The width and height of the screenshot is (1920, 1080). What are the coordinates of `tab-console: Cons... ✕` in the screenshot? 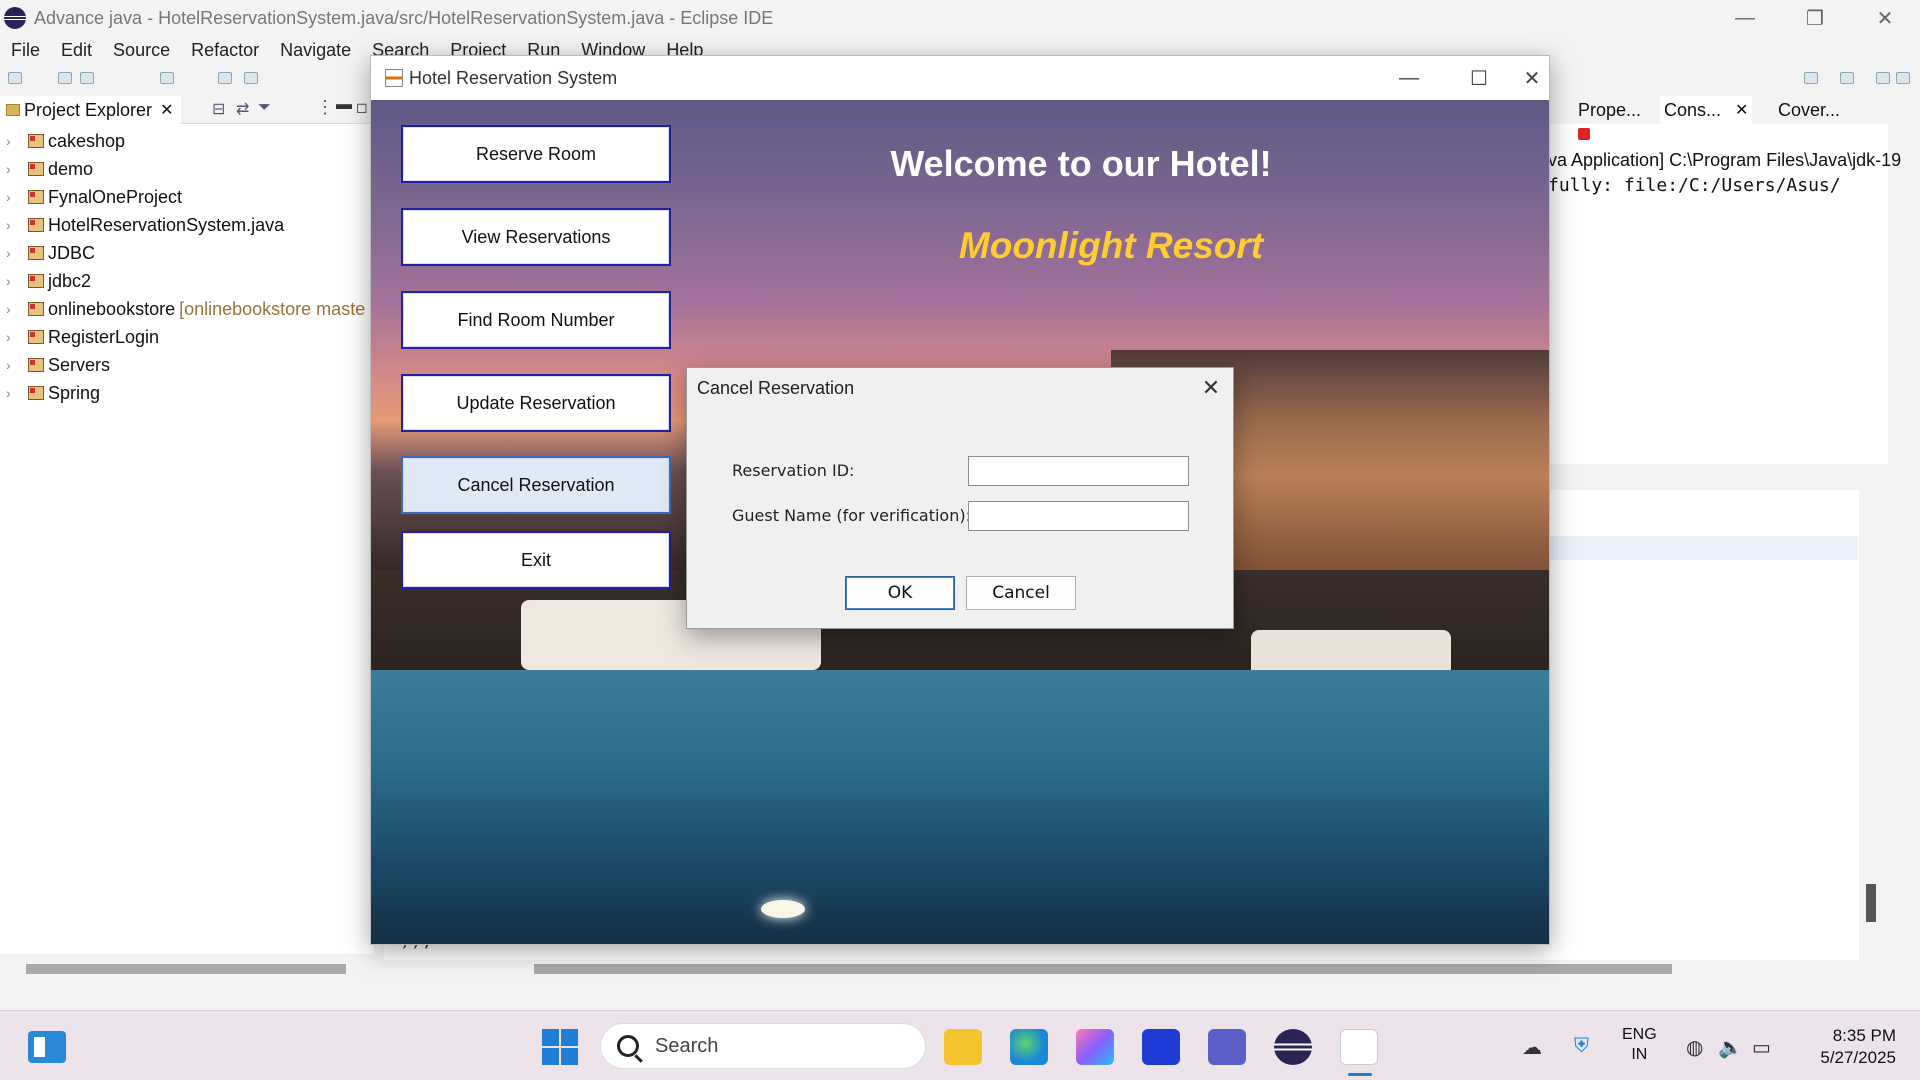 It's located at (1706, 110).